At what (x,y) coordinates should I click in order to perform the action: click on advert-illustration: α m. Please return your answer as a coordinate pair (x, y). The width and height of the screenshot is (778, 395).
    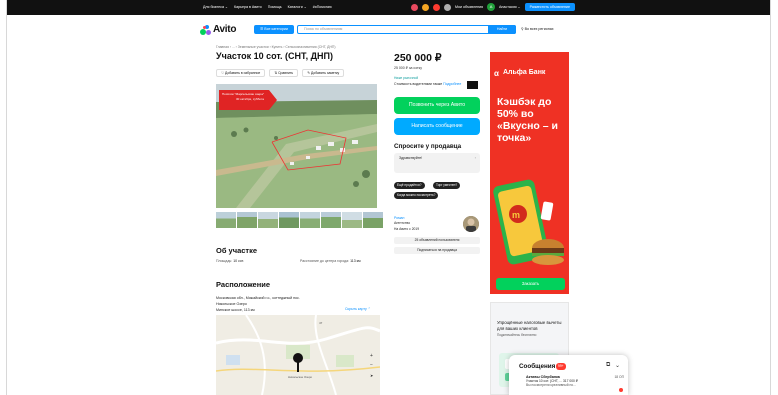
    Looking at the image, I should click on (529, 173).